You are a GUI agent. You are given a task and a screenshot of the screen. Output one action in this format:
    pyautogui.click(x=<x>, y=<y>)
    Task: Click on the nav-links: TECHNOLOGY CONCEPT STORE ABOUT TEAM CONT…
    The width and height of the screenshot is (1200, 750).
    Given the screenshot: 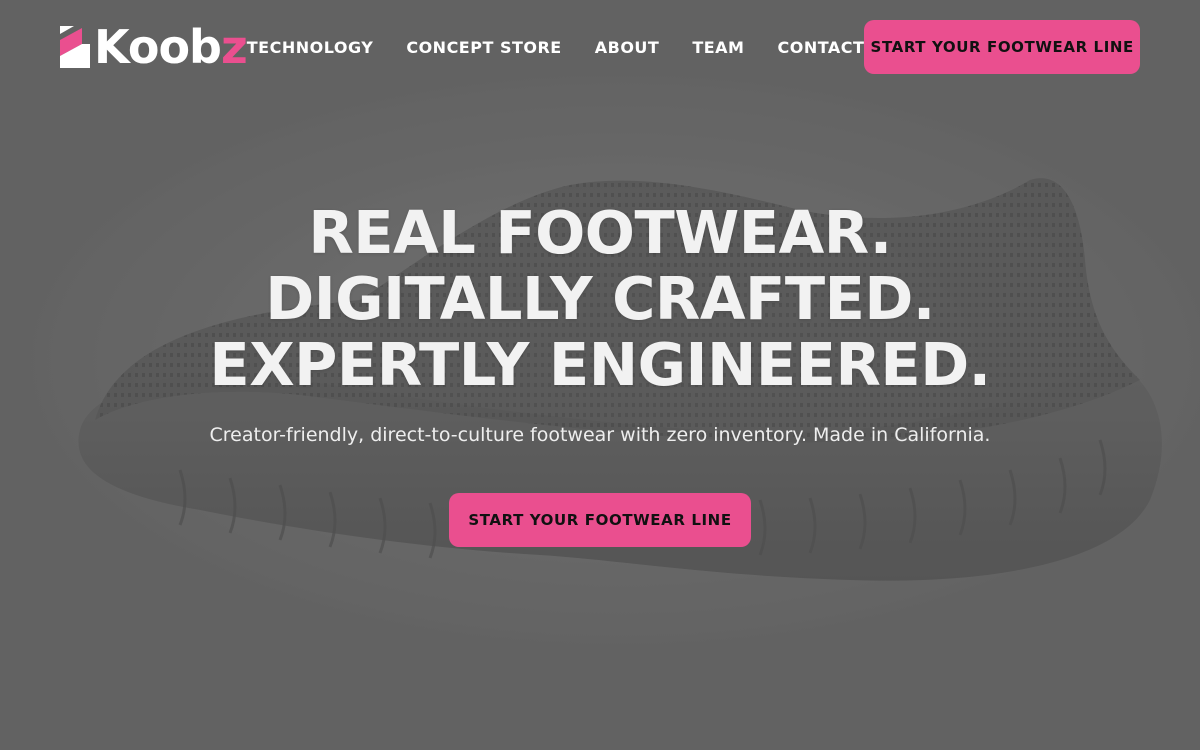 What is the action you would take?
    pyautogui.click(x=556, y=47)
    